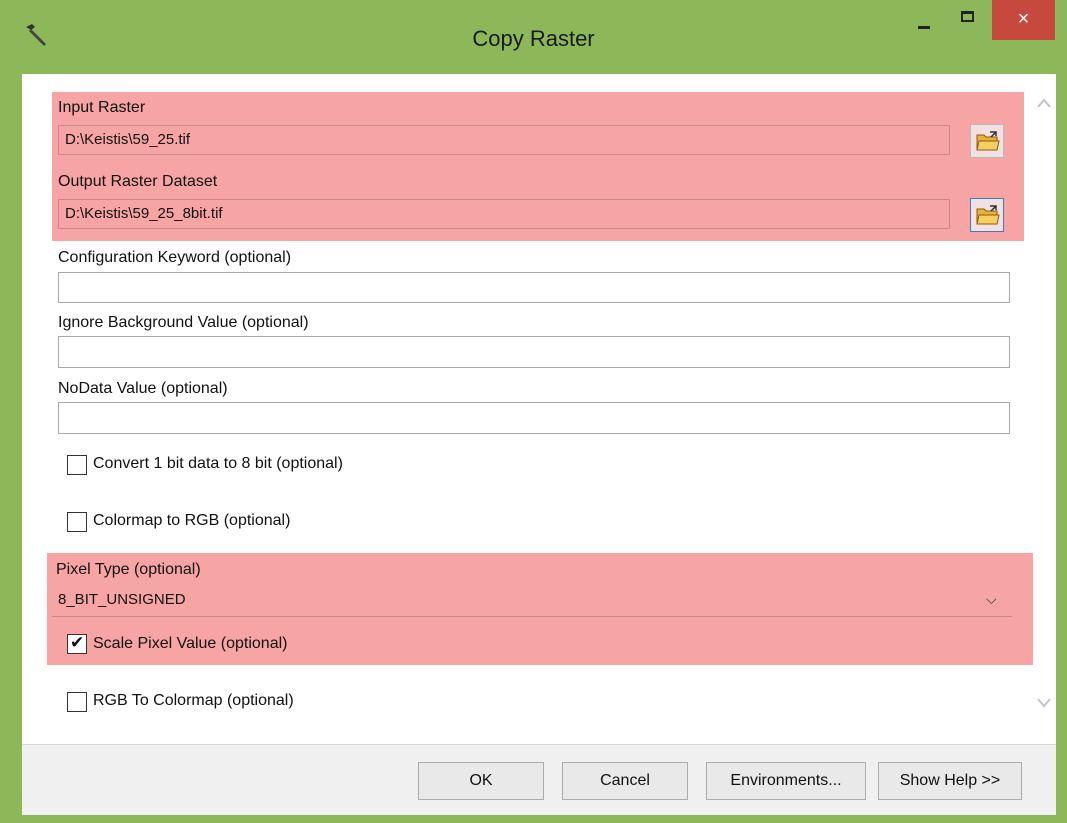 The height and width of the screenshot is (823, 1067). Describe the element at coordinates (102, 107) in the screenshot. I see `input-raster-label: Input Raster` at that location.